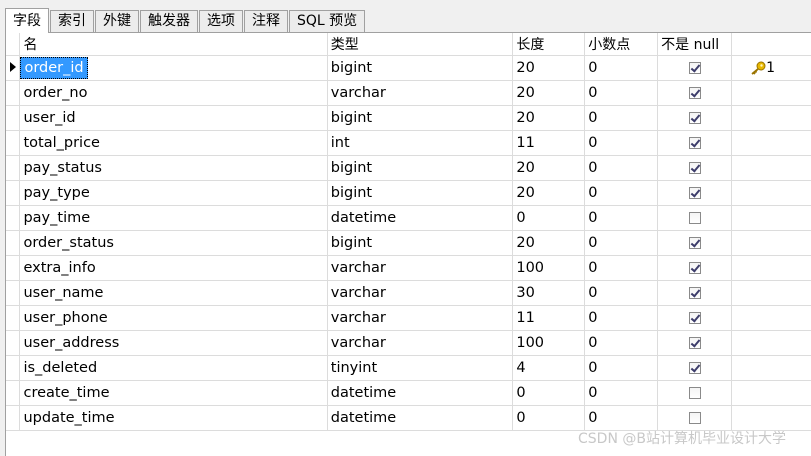  What do you see at coordinates (173, 393) in the screenshot?
I see `field-name-cell: create_time` at bounding box center [173, 393].